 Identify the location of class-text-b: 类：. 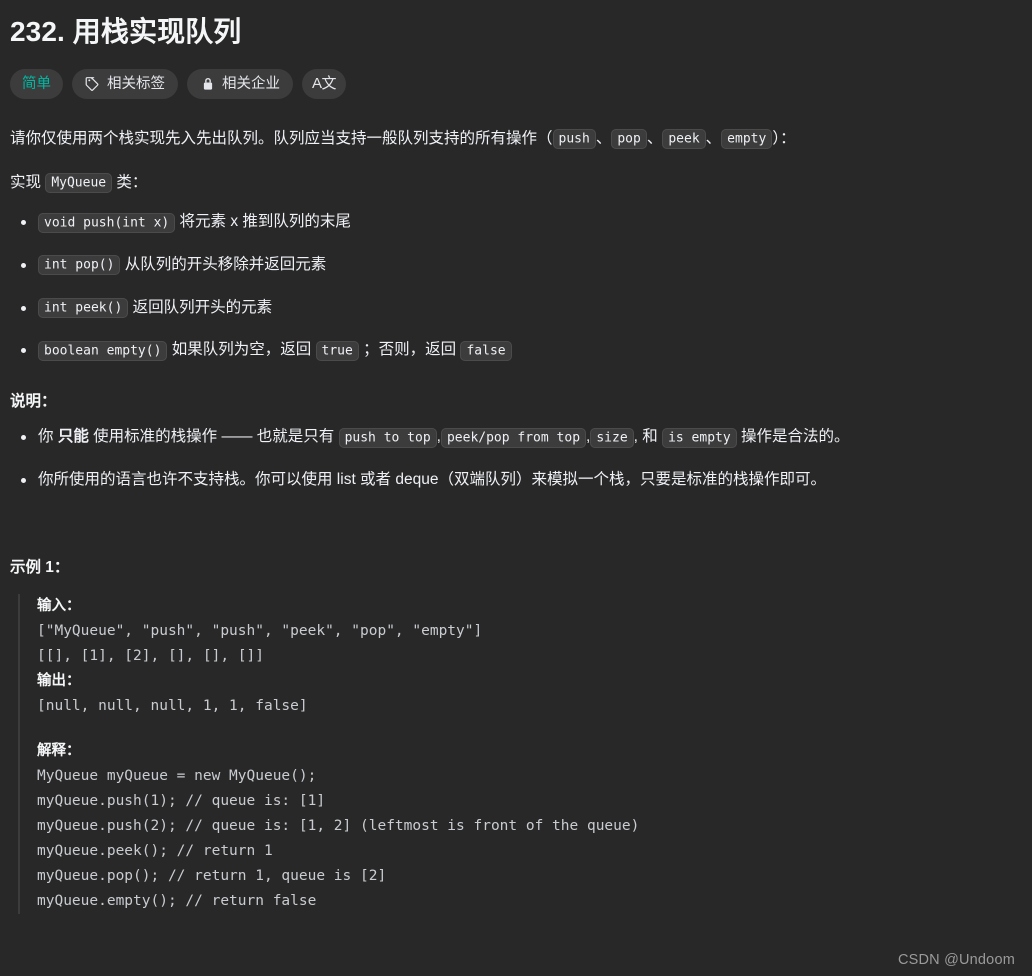
(130, 182).